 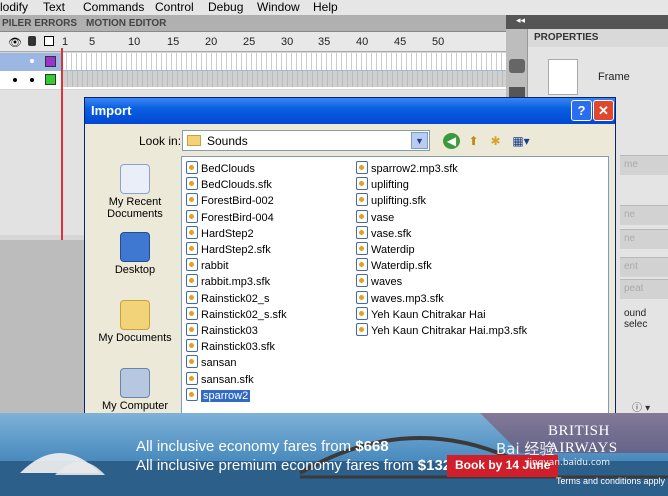 What do you see at coordinates (438, 42) in the screenshot?
I see `frame-number: 50` at bounding box center [438, 42].